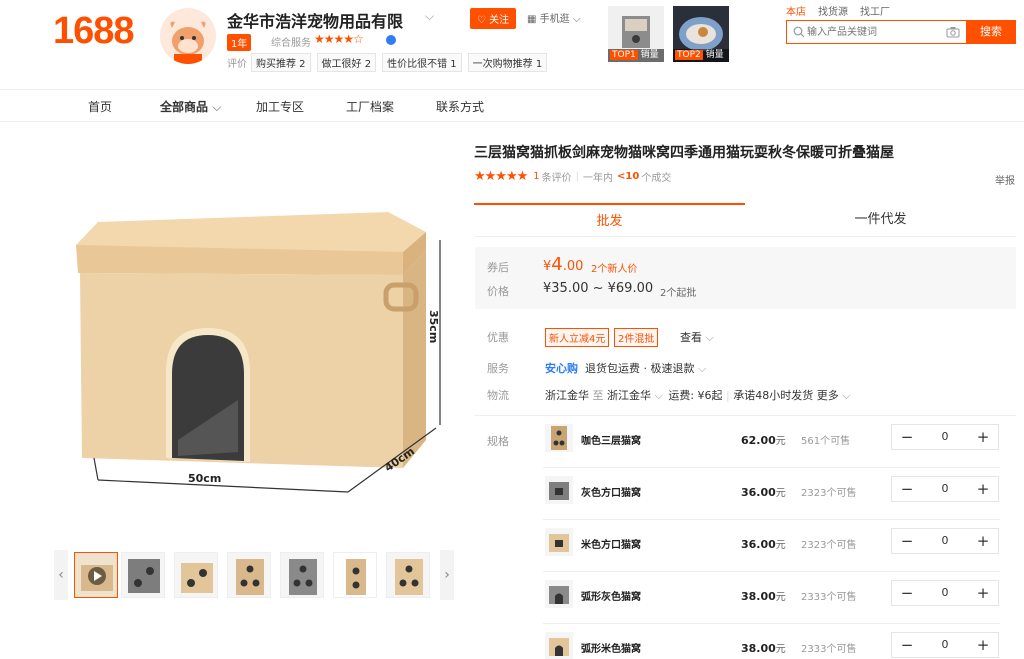  I want to click on search-tab-source: 找货源, so click(833, 10).